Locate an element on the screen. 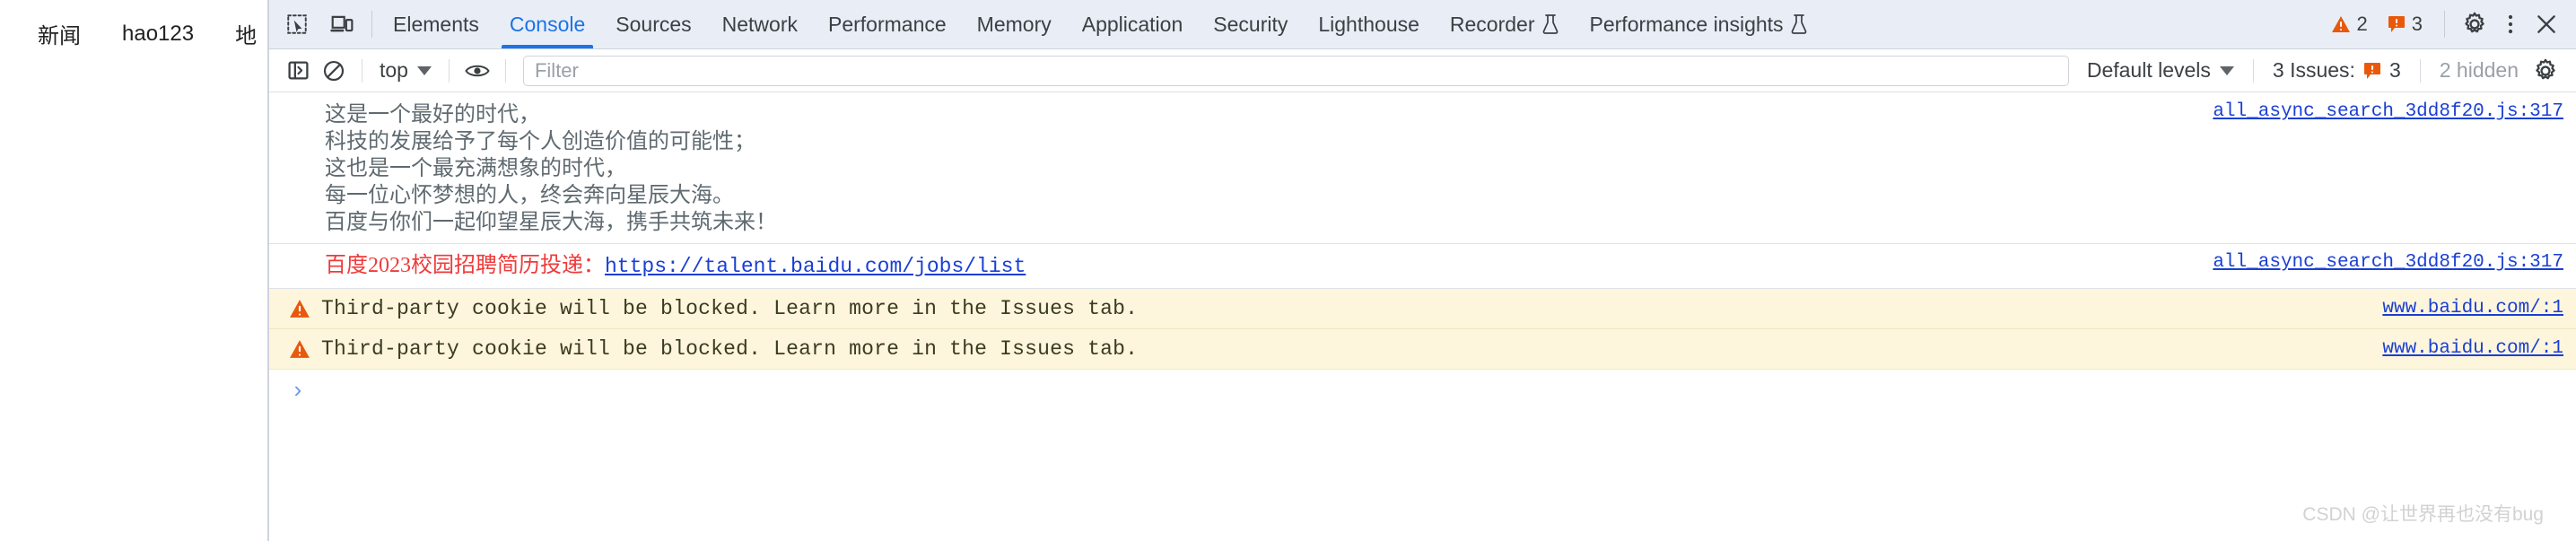  tab-console: Console is located at coordinates (547, 24).